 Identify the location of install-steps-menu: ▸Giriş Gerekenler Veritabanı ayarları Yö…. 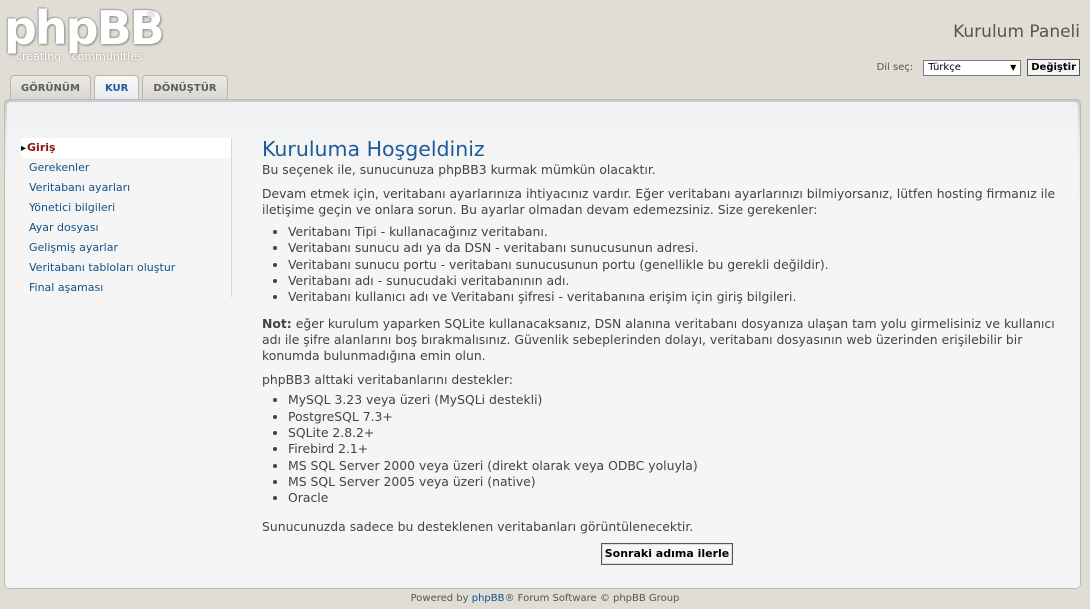
(126, 217).